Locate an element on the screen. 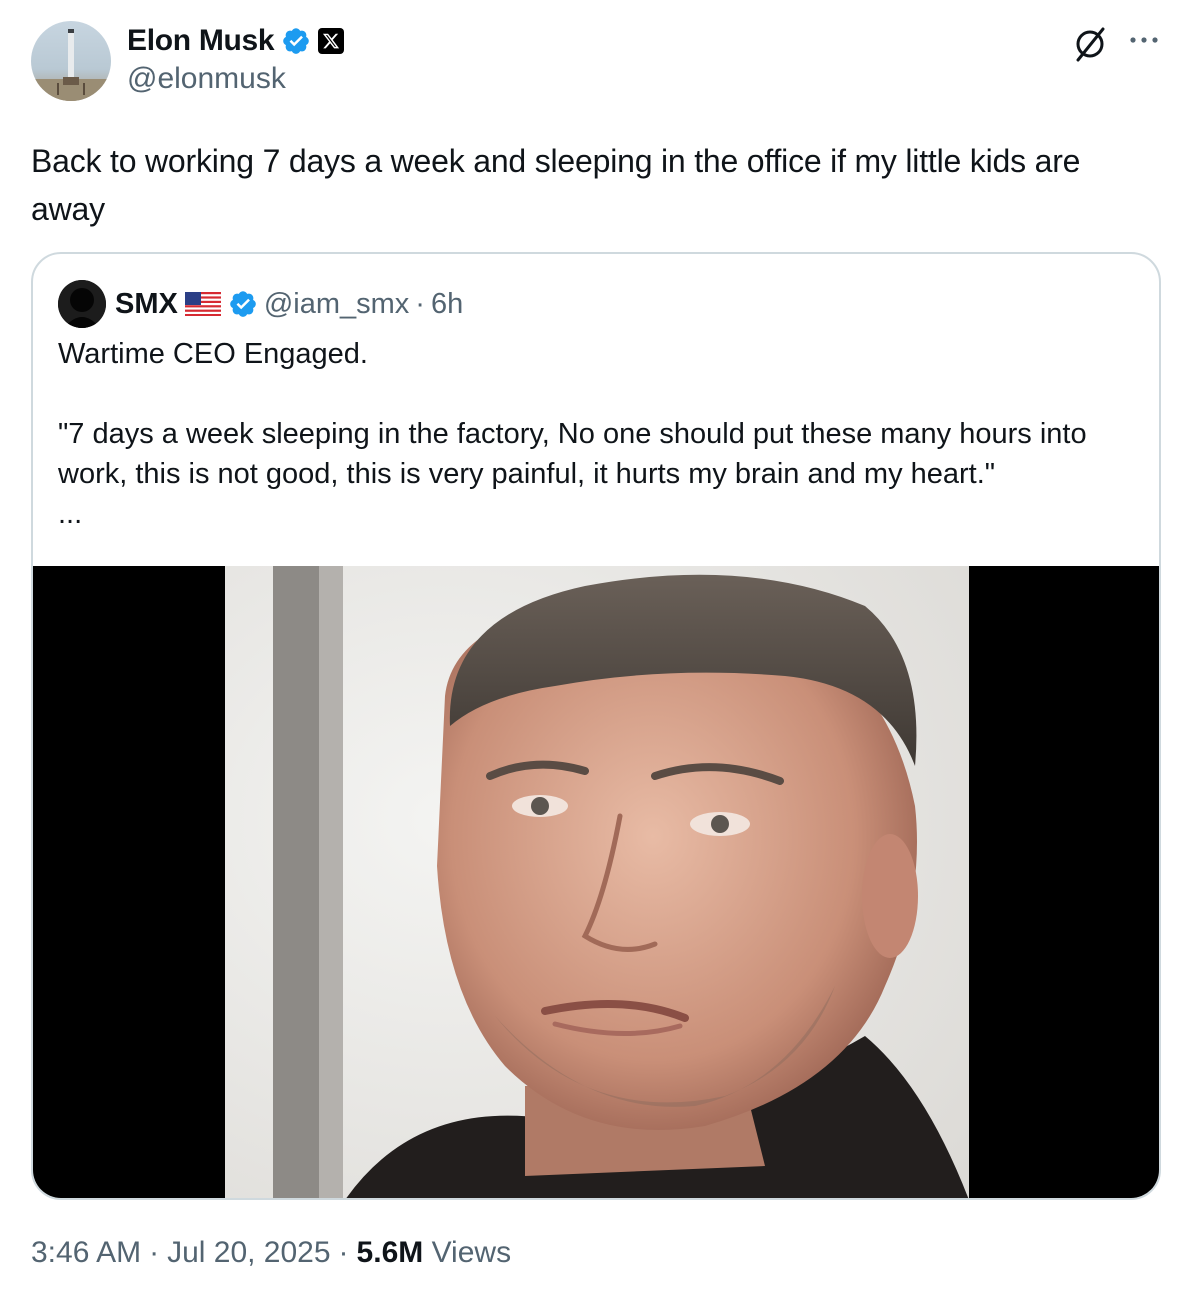  quoted-timestamp: 6h is located at coordinates (447, 304).